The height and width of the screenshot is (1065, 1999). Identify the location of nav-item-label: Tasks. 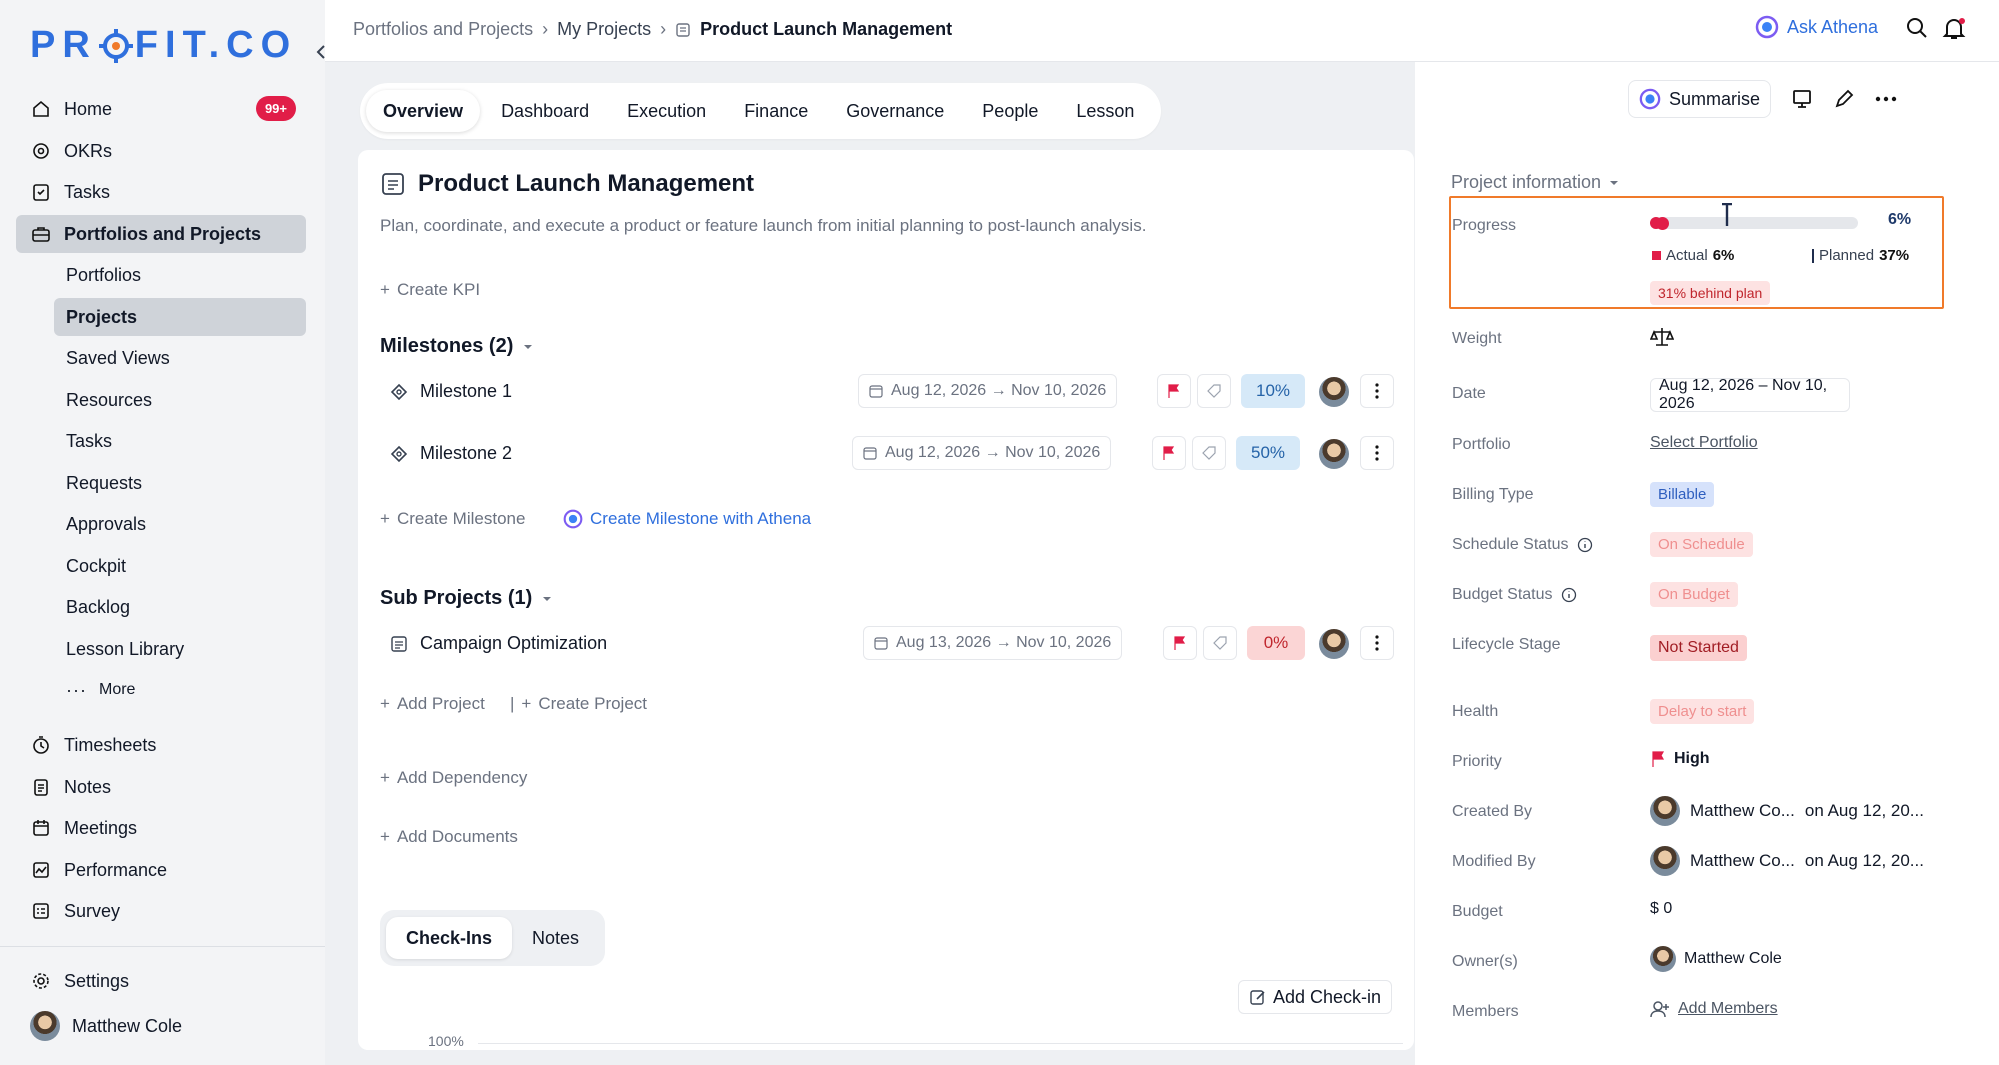
(87, 191).